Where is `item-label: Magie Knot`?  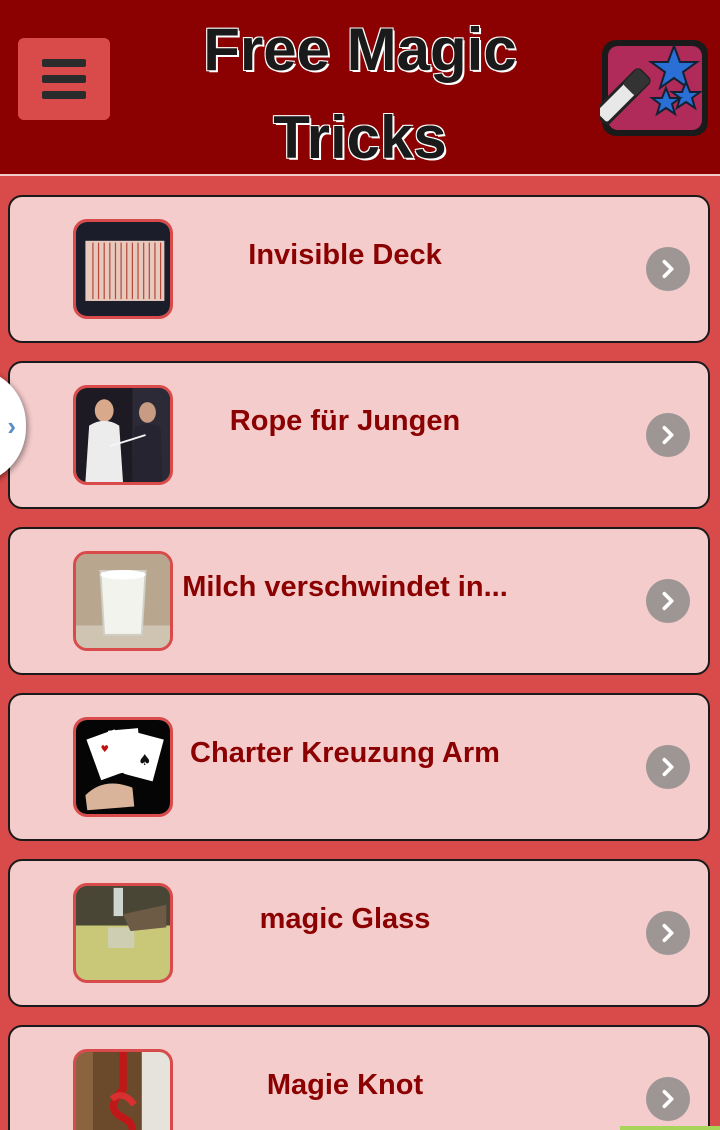 item-label: Magie Knot is located at coordinates (345, 1085).